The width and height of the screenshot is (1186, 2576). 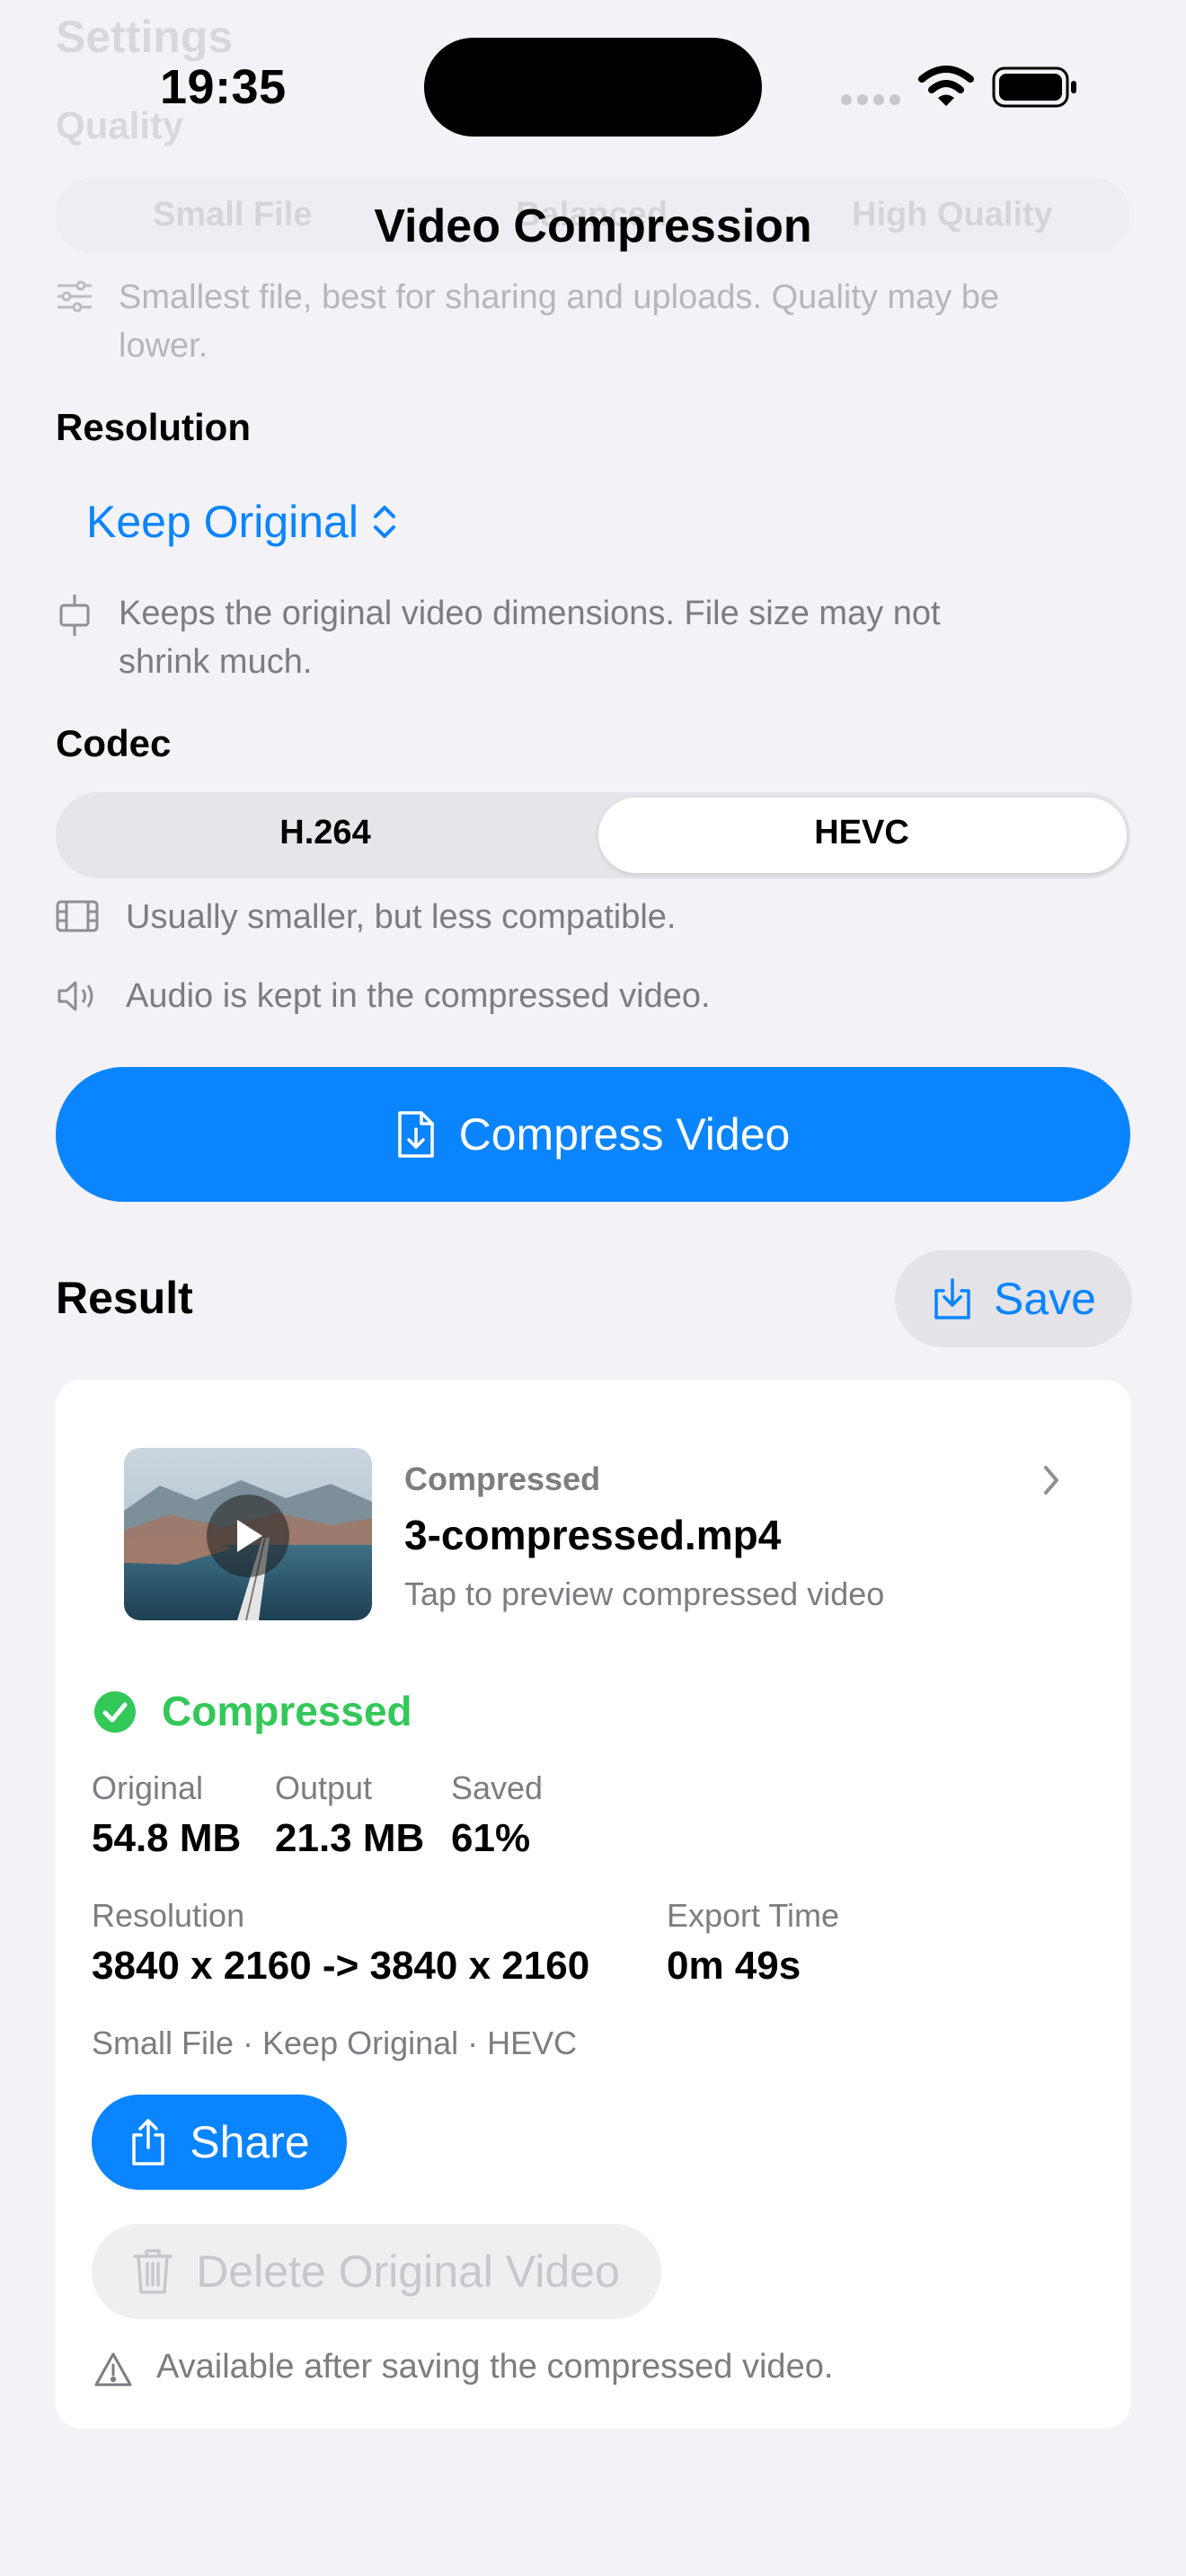 What do you see at coordinates (78, 996) in the screenshot?
I see `speaker-icon` at bounding box center [78, 996].